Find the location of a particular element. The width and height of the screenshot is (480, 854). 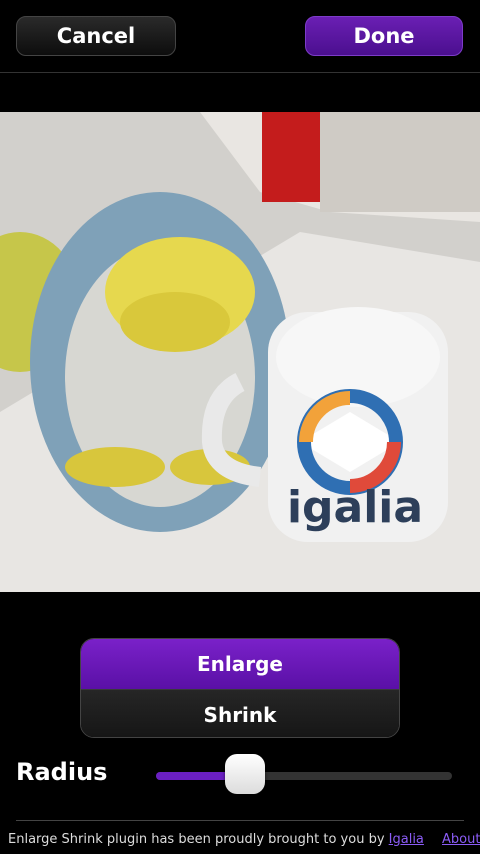

enlarge-option: Enlarge is located at coordinates (240, 664).